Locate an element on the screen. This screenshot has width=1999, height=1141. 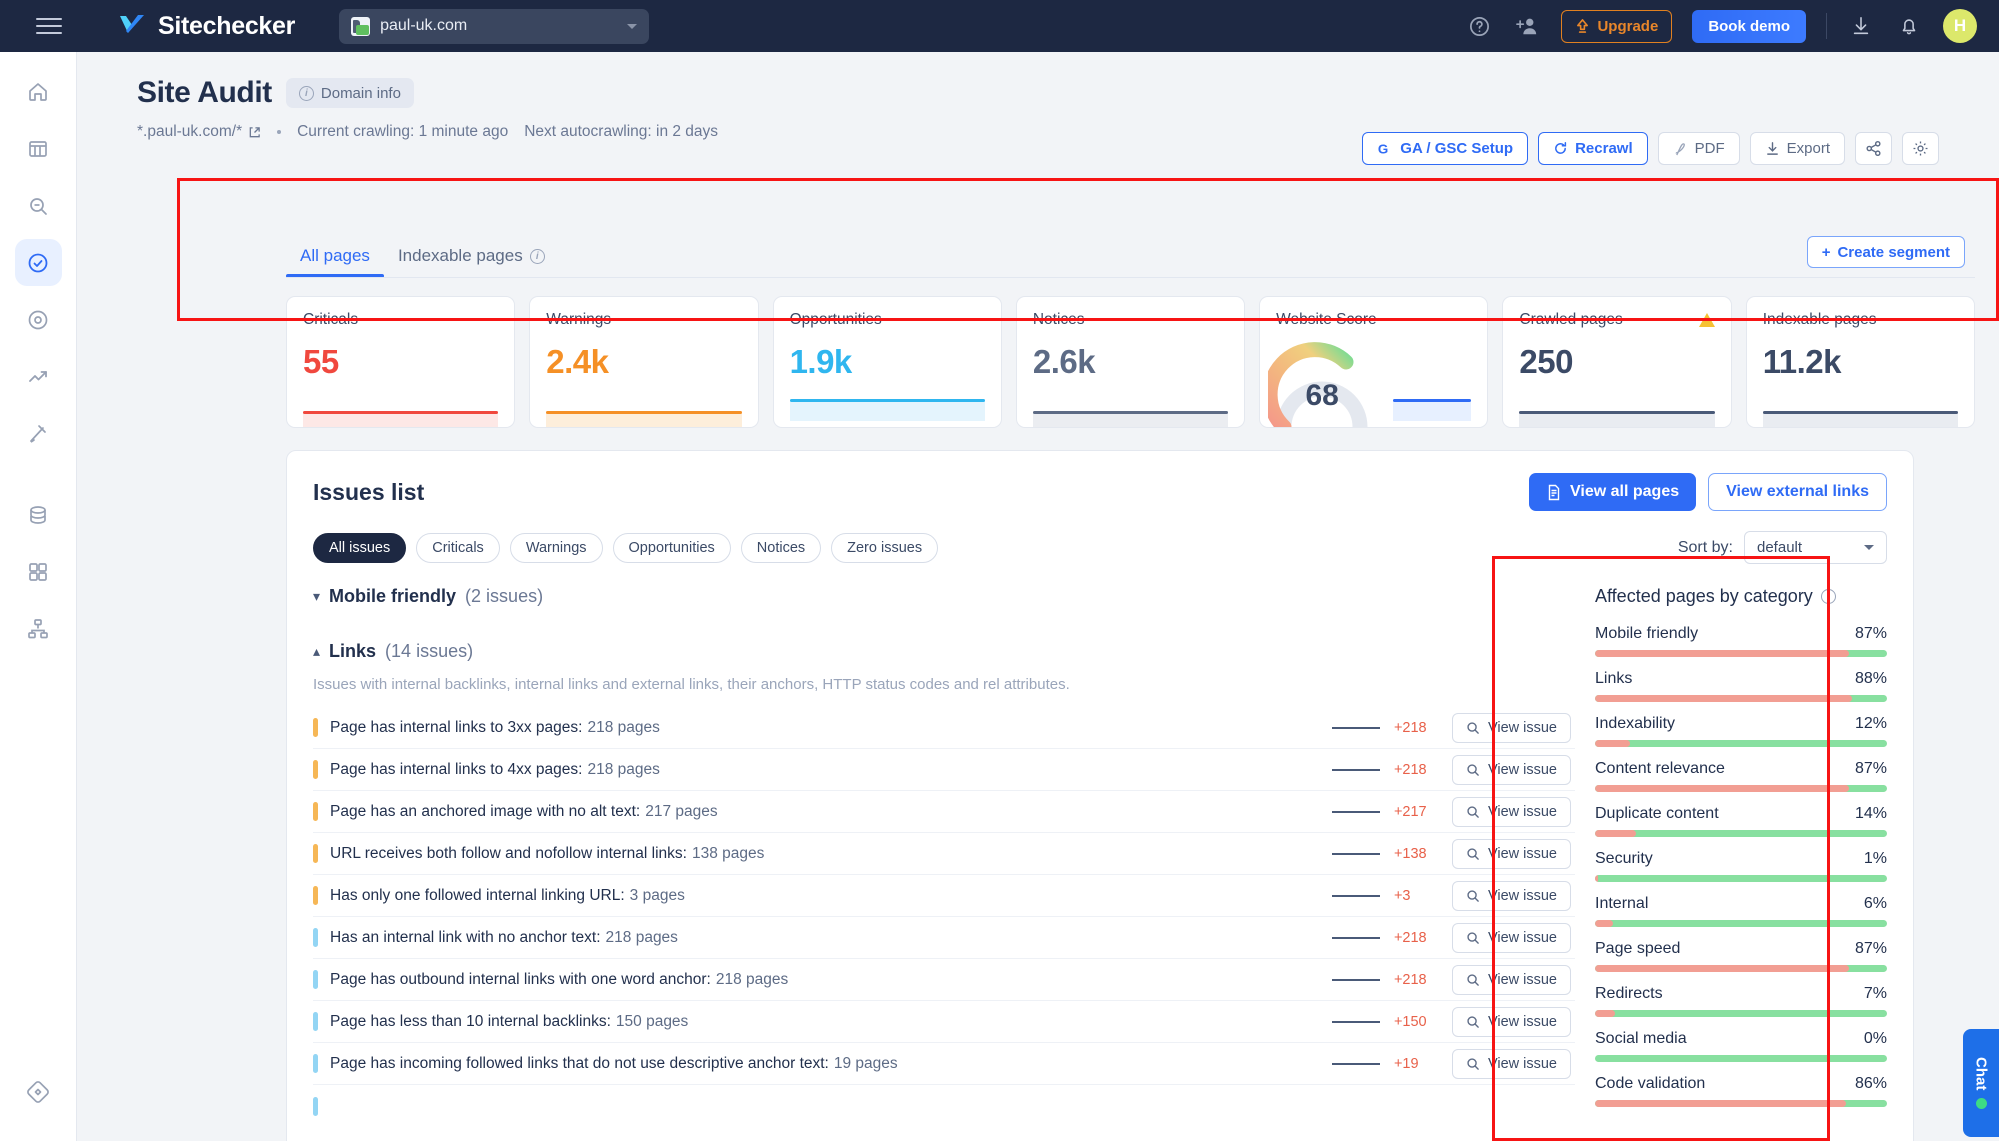
filter-chip-criticals: Criticals is located at coordinates (458, 547).